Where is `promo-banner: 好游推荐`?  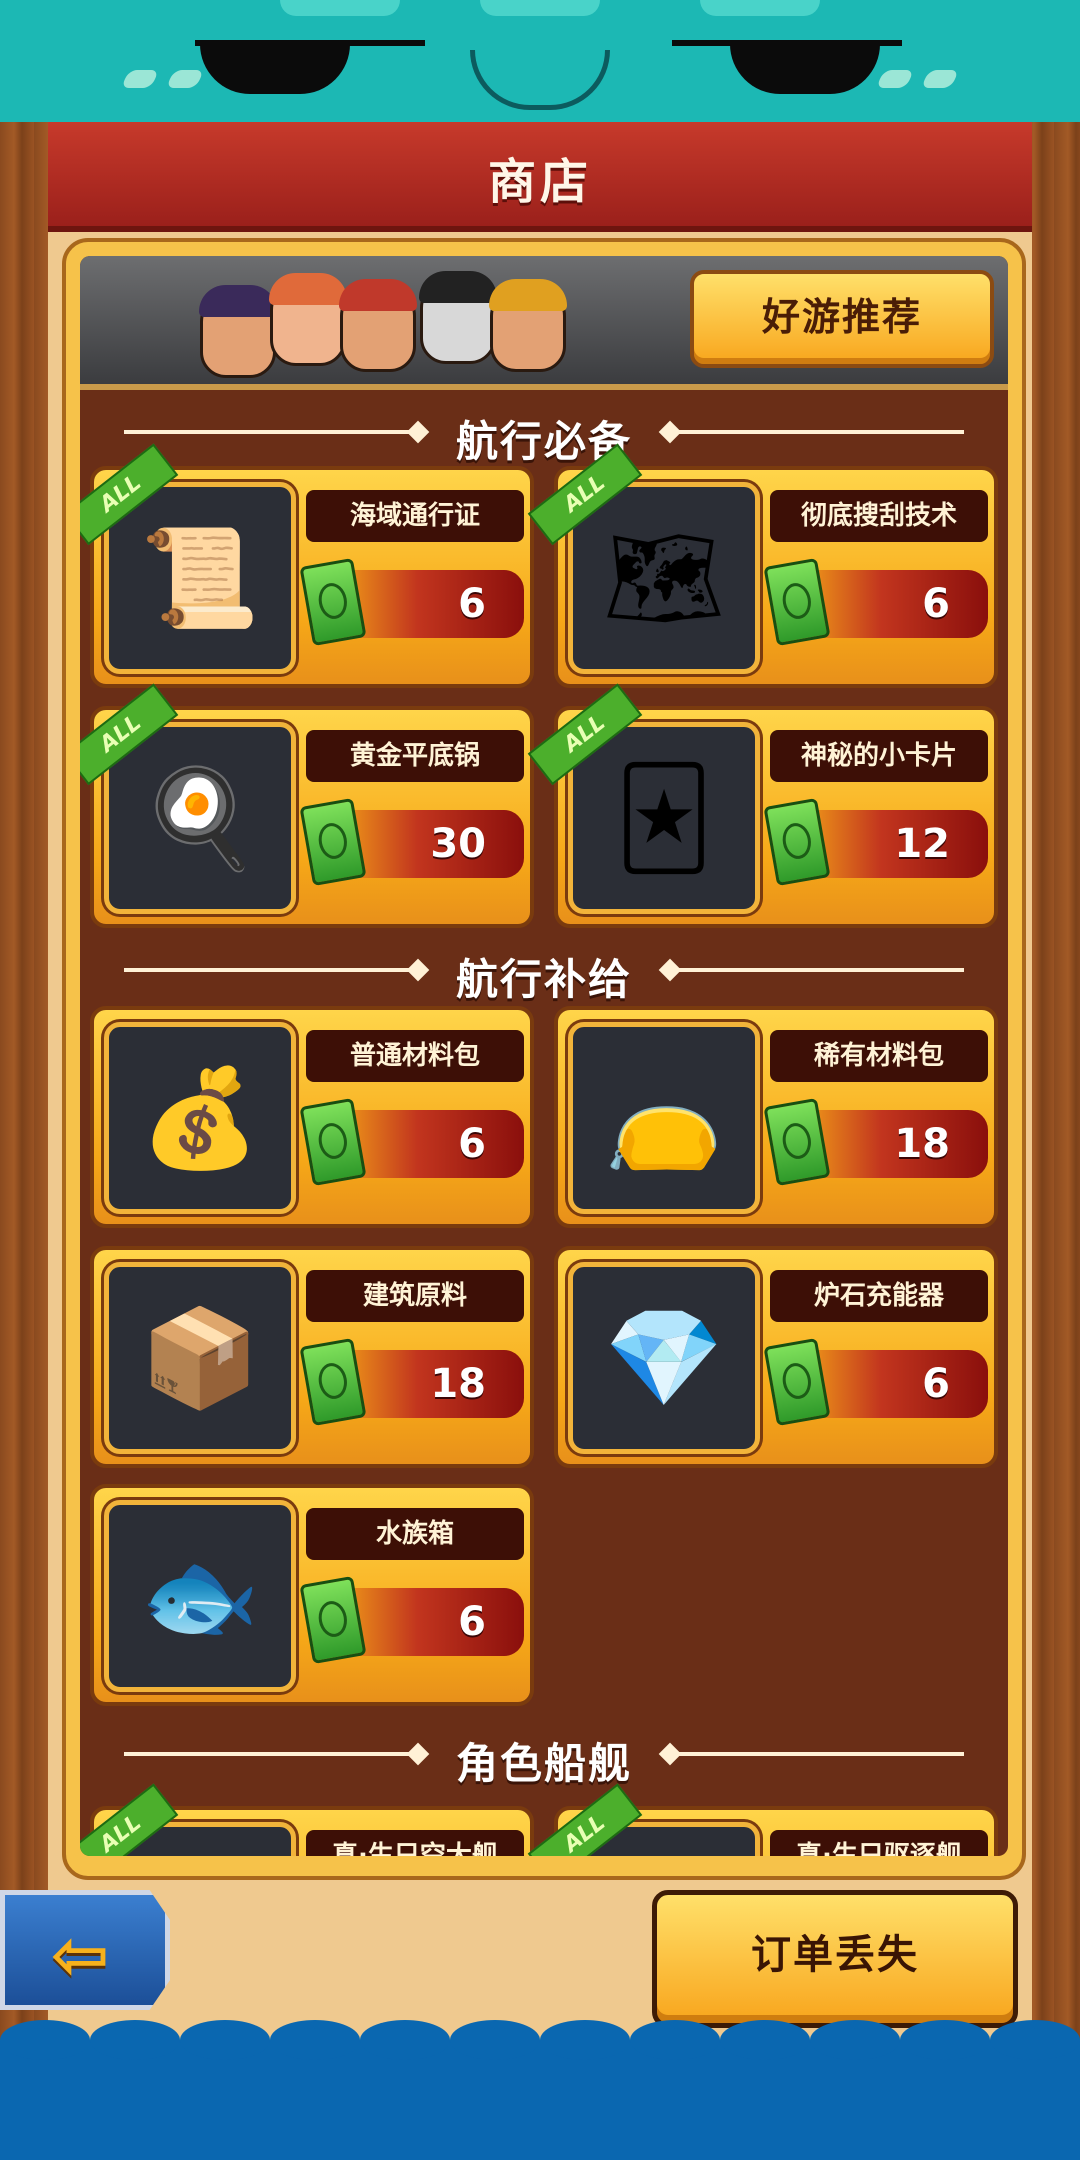 promo-banner: 好游推荐 is located at coordinates (544, 323).